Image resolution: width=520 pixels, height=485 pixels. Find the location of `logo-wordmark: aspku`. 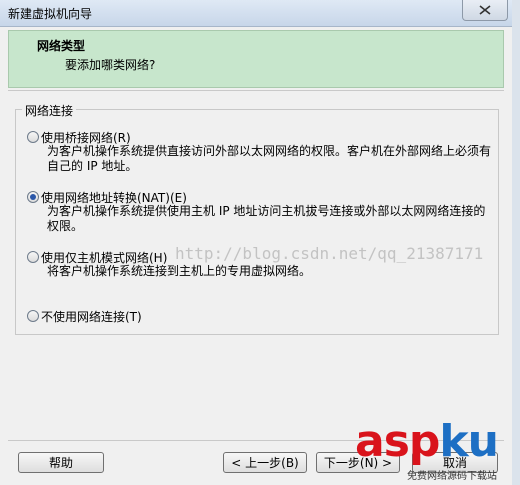

logo-wordmark: aspku is located at coordinates (427, 441).